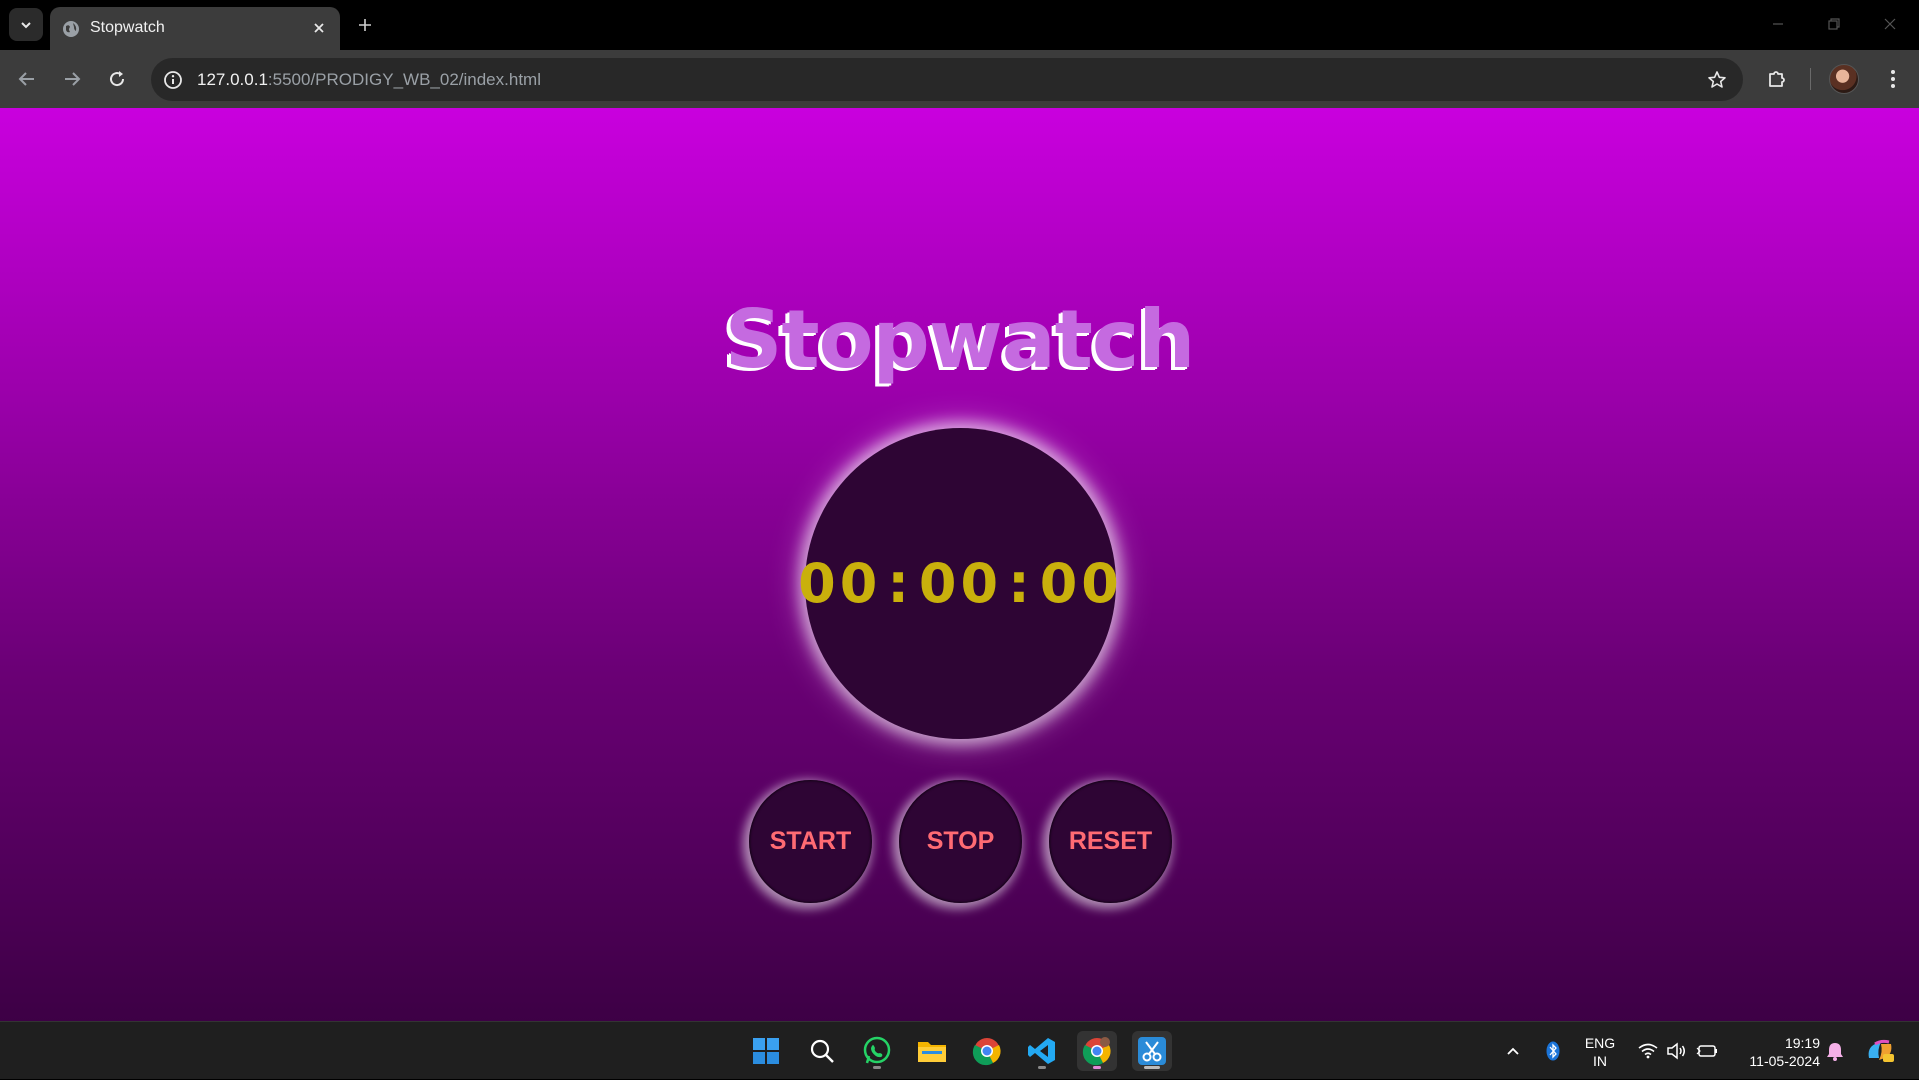  What do you see at coordinates (1844, 79) in the screenshot?
I see `profile-avatar` at bounding box center [1844, 79].